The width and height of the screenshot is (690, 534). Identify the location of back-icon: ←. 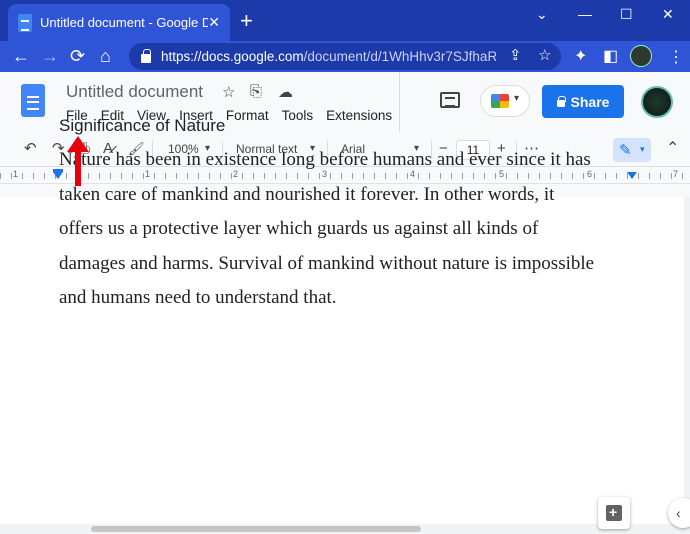
(21, 56).